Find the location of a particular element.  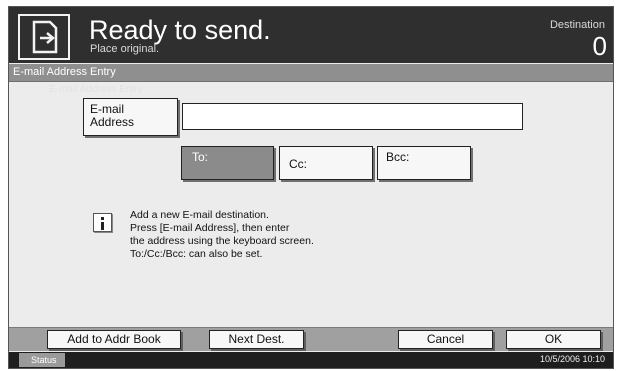

add-to-addr-book-button: Add to Addr Book is located at coordinates (114, 339).